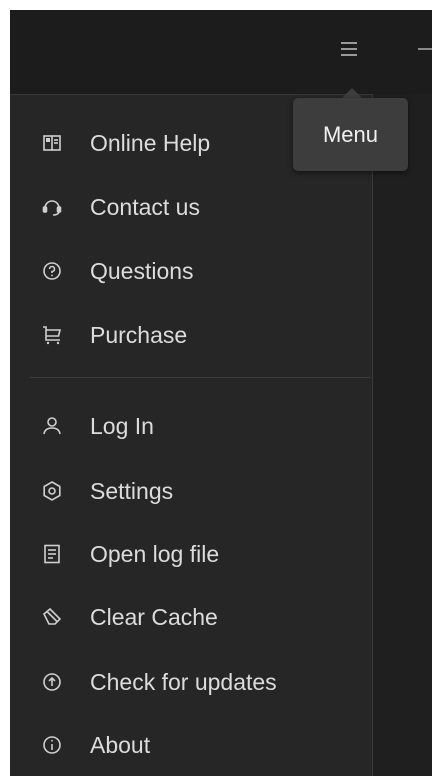 This screenshot has height=776, width=432. Describe the element at coordinates (191, 745) in the screenshot. I see `menu-item-about: About` at that location.